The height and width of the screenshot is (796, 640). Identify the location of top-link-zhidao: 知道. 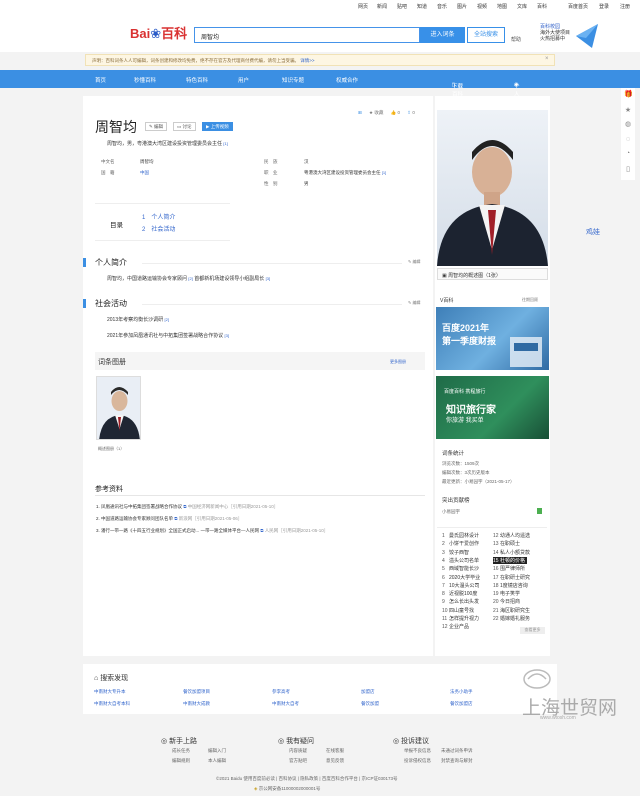
(422, 6).